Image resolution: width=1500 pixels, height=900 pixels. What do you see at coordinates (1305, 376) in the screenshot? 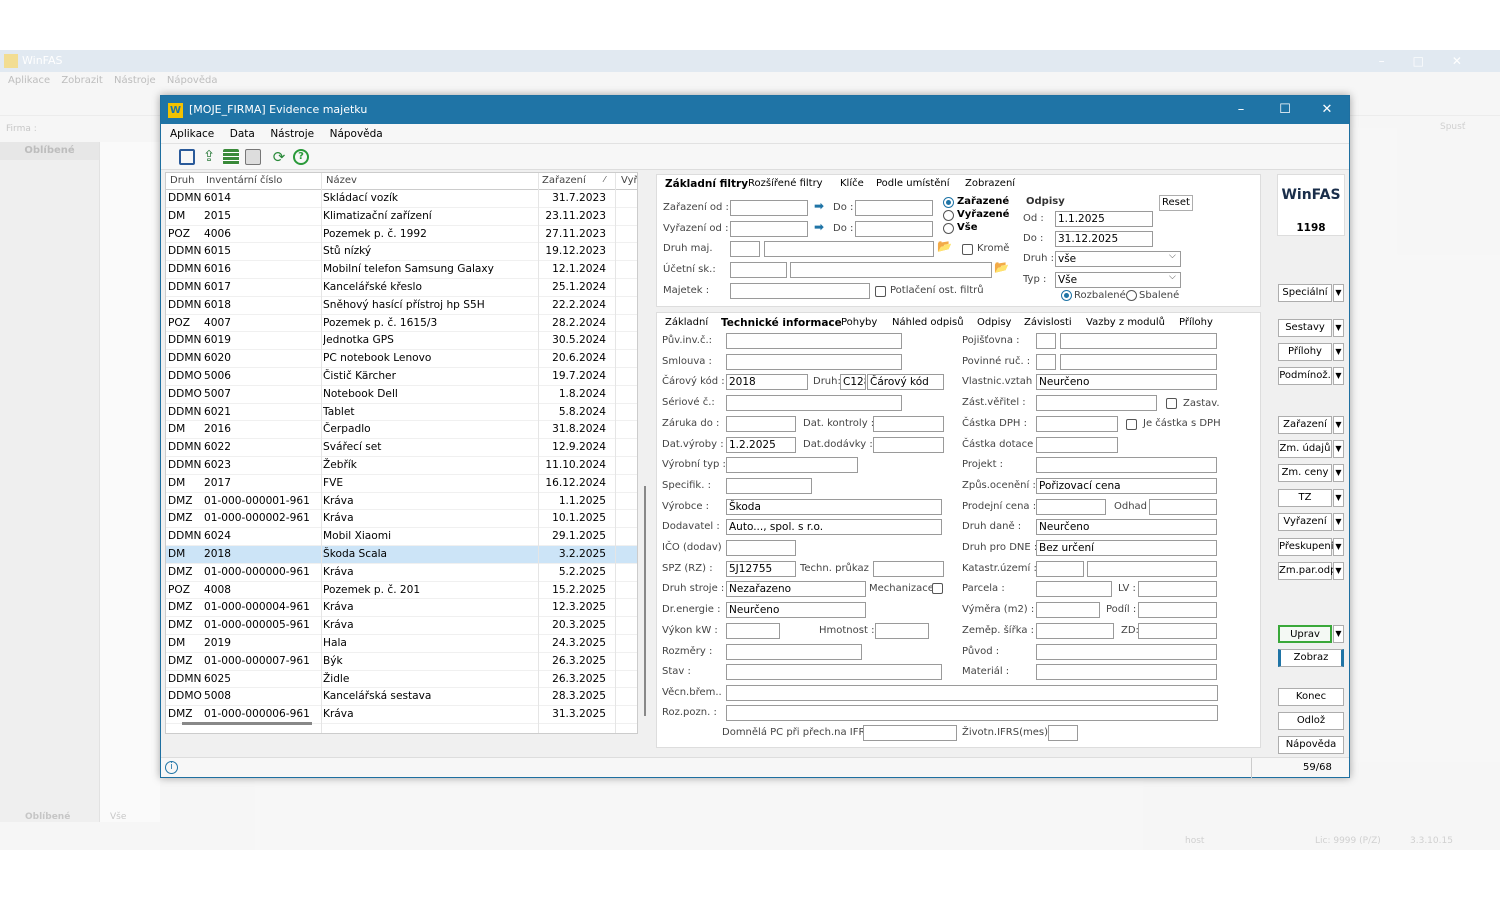
I see `podminoz-button: Podmínož.` at bounding box center [1305, 376].